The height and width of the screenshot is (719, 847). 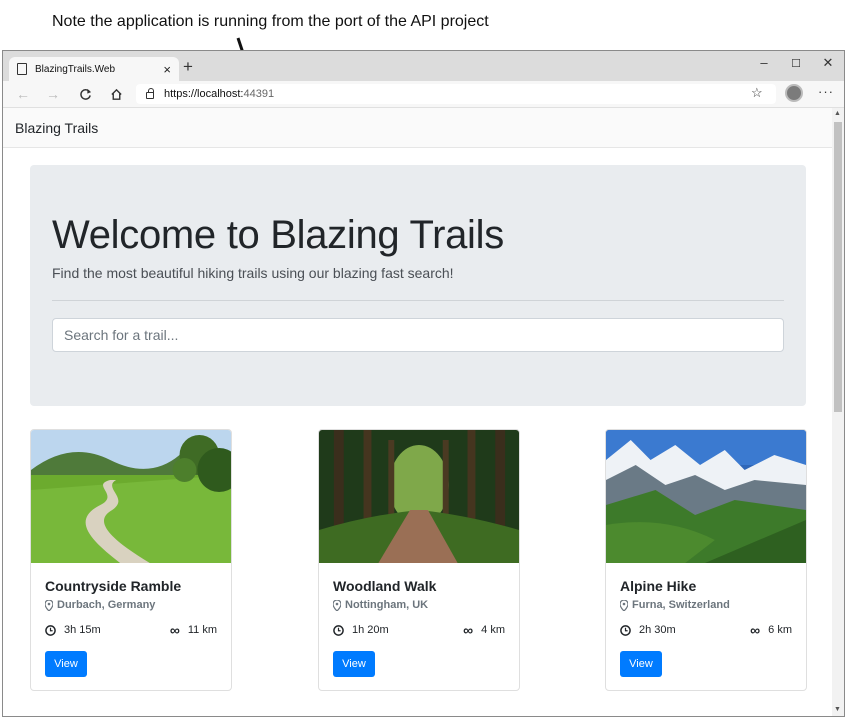 What do you see at coordinates (113, 586) in the screenshot?
I see `trail-name: Countryside Ramble` at bounding box center [113, 586].